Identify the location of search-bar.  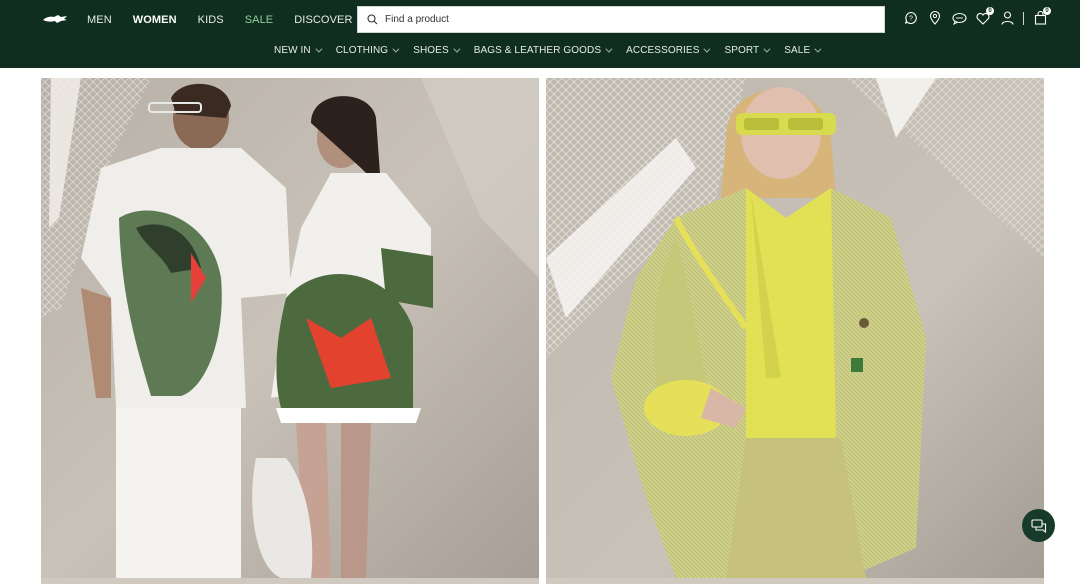
(621, 19).